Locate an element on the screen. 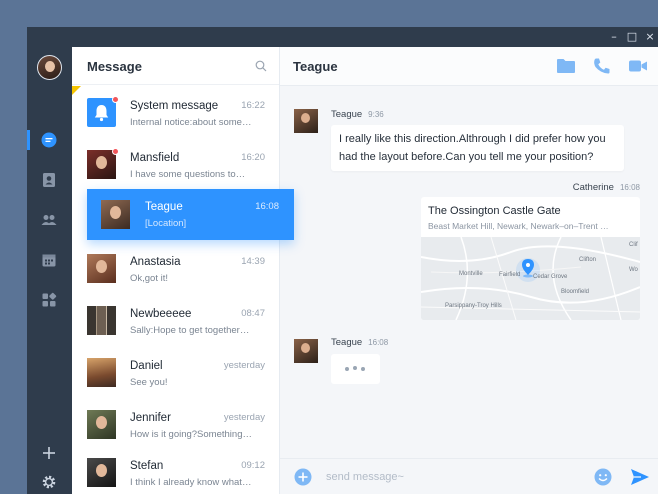 Image resolution: width=658 pixels, height=494 pixels. message-sender: Teague 16:08 is located at coordinates (359, 342).